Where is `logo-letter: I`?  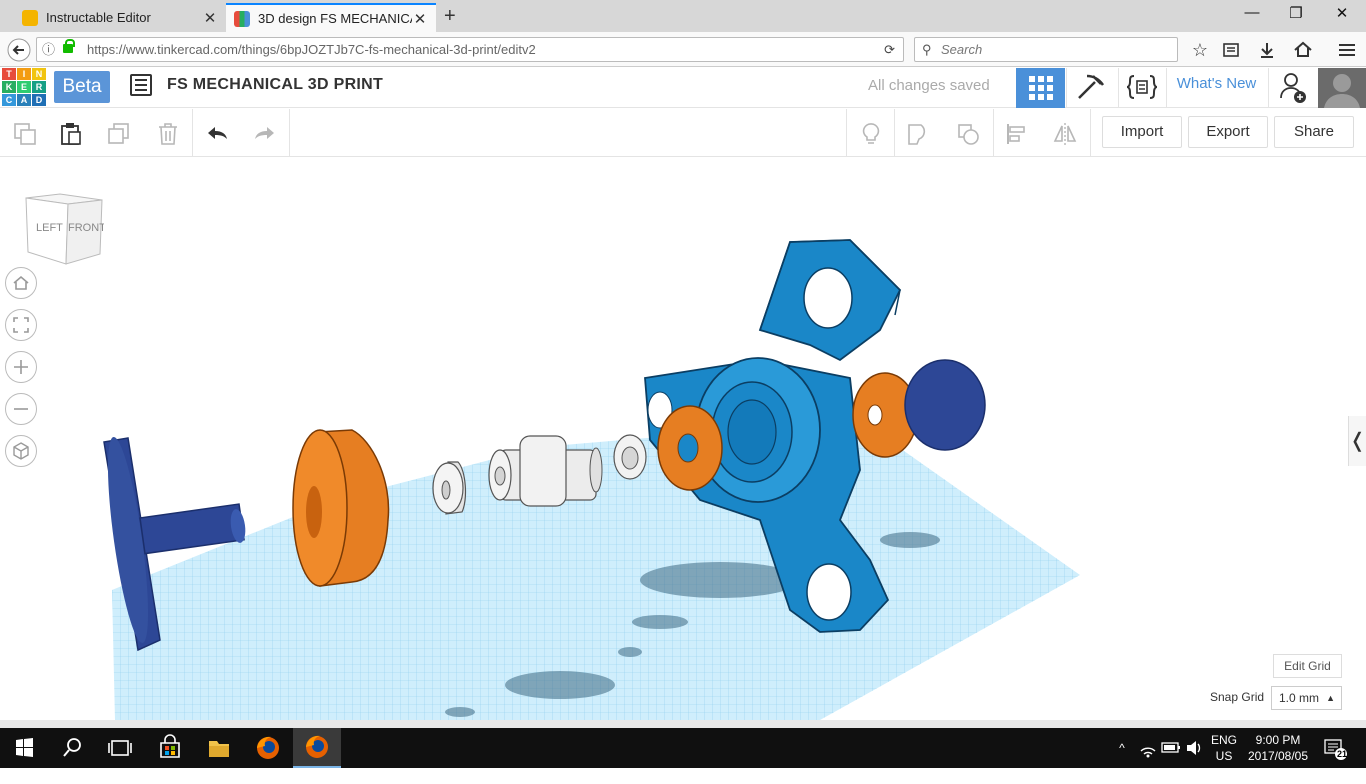 logo-letter: I is located at coordinates (24, 74).